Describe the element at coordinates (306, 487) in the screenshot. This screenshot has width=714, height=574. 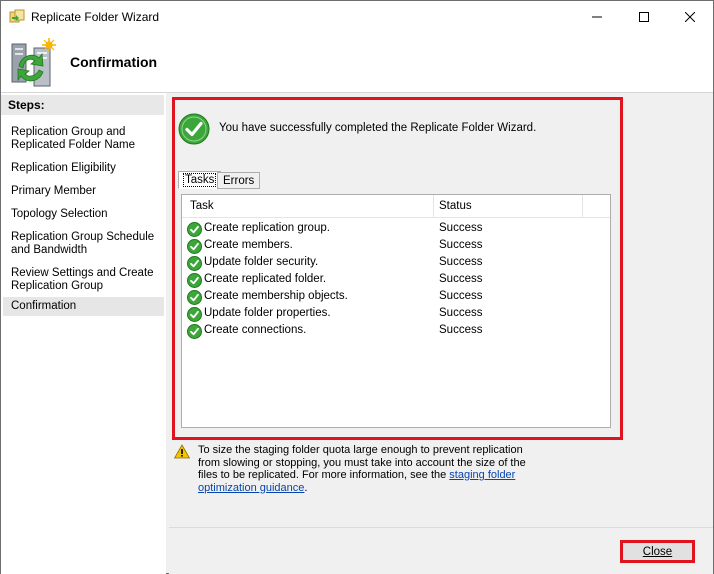
I see `warning-suffix: .` at that location.